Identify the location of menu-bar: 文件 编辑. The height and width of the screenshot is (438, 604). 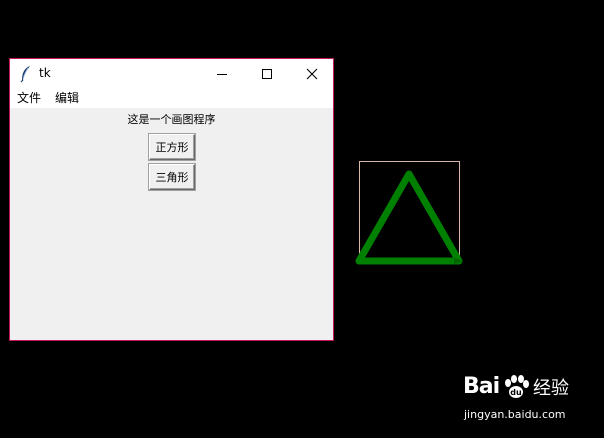
(171, 98).